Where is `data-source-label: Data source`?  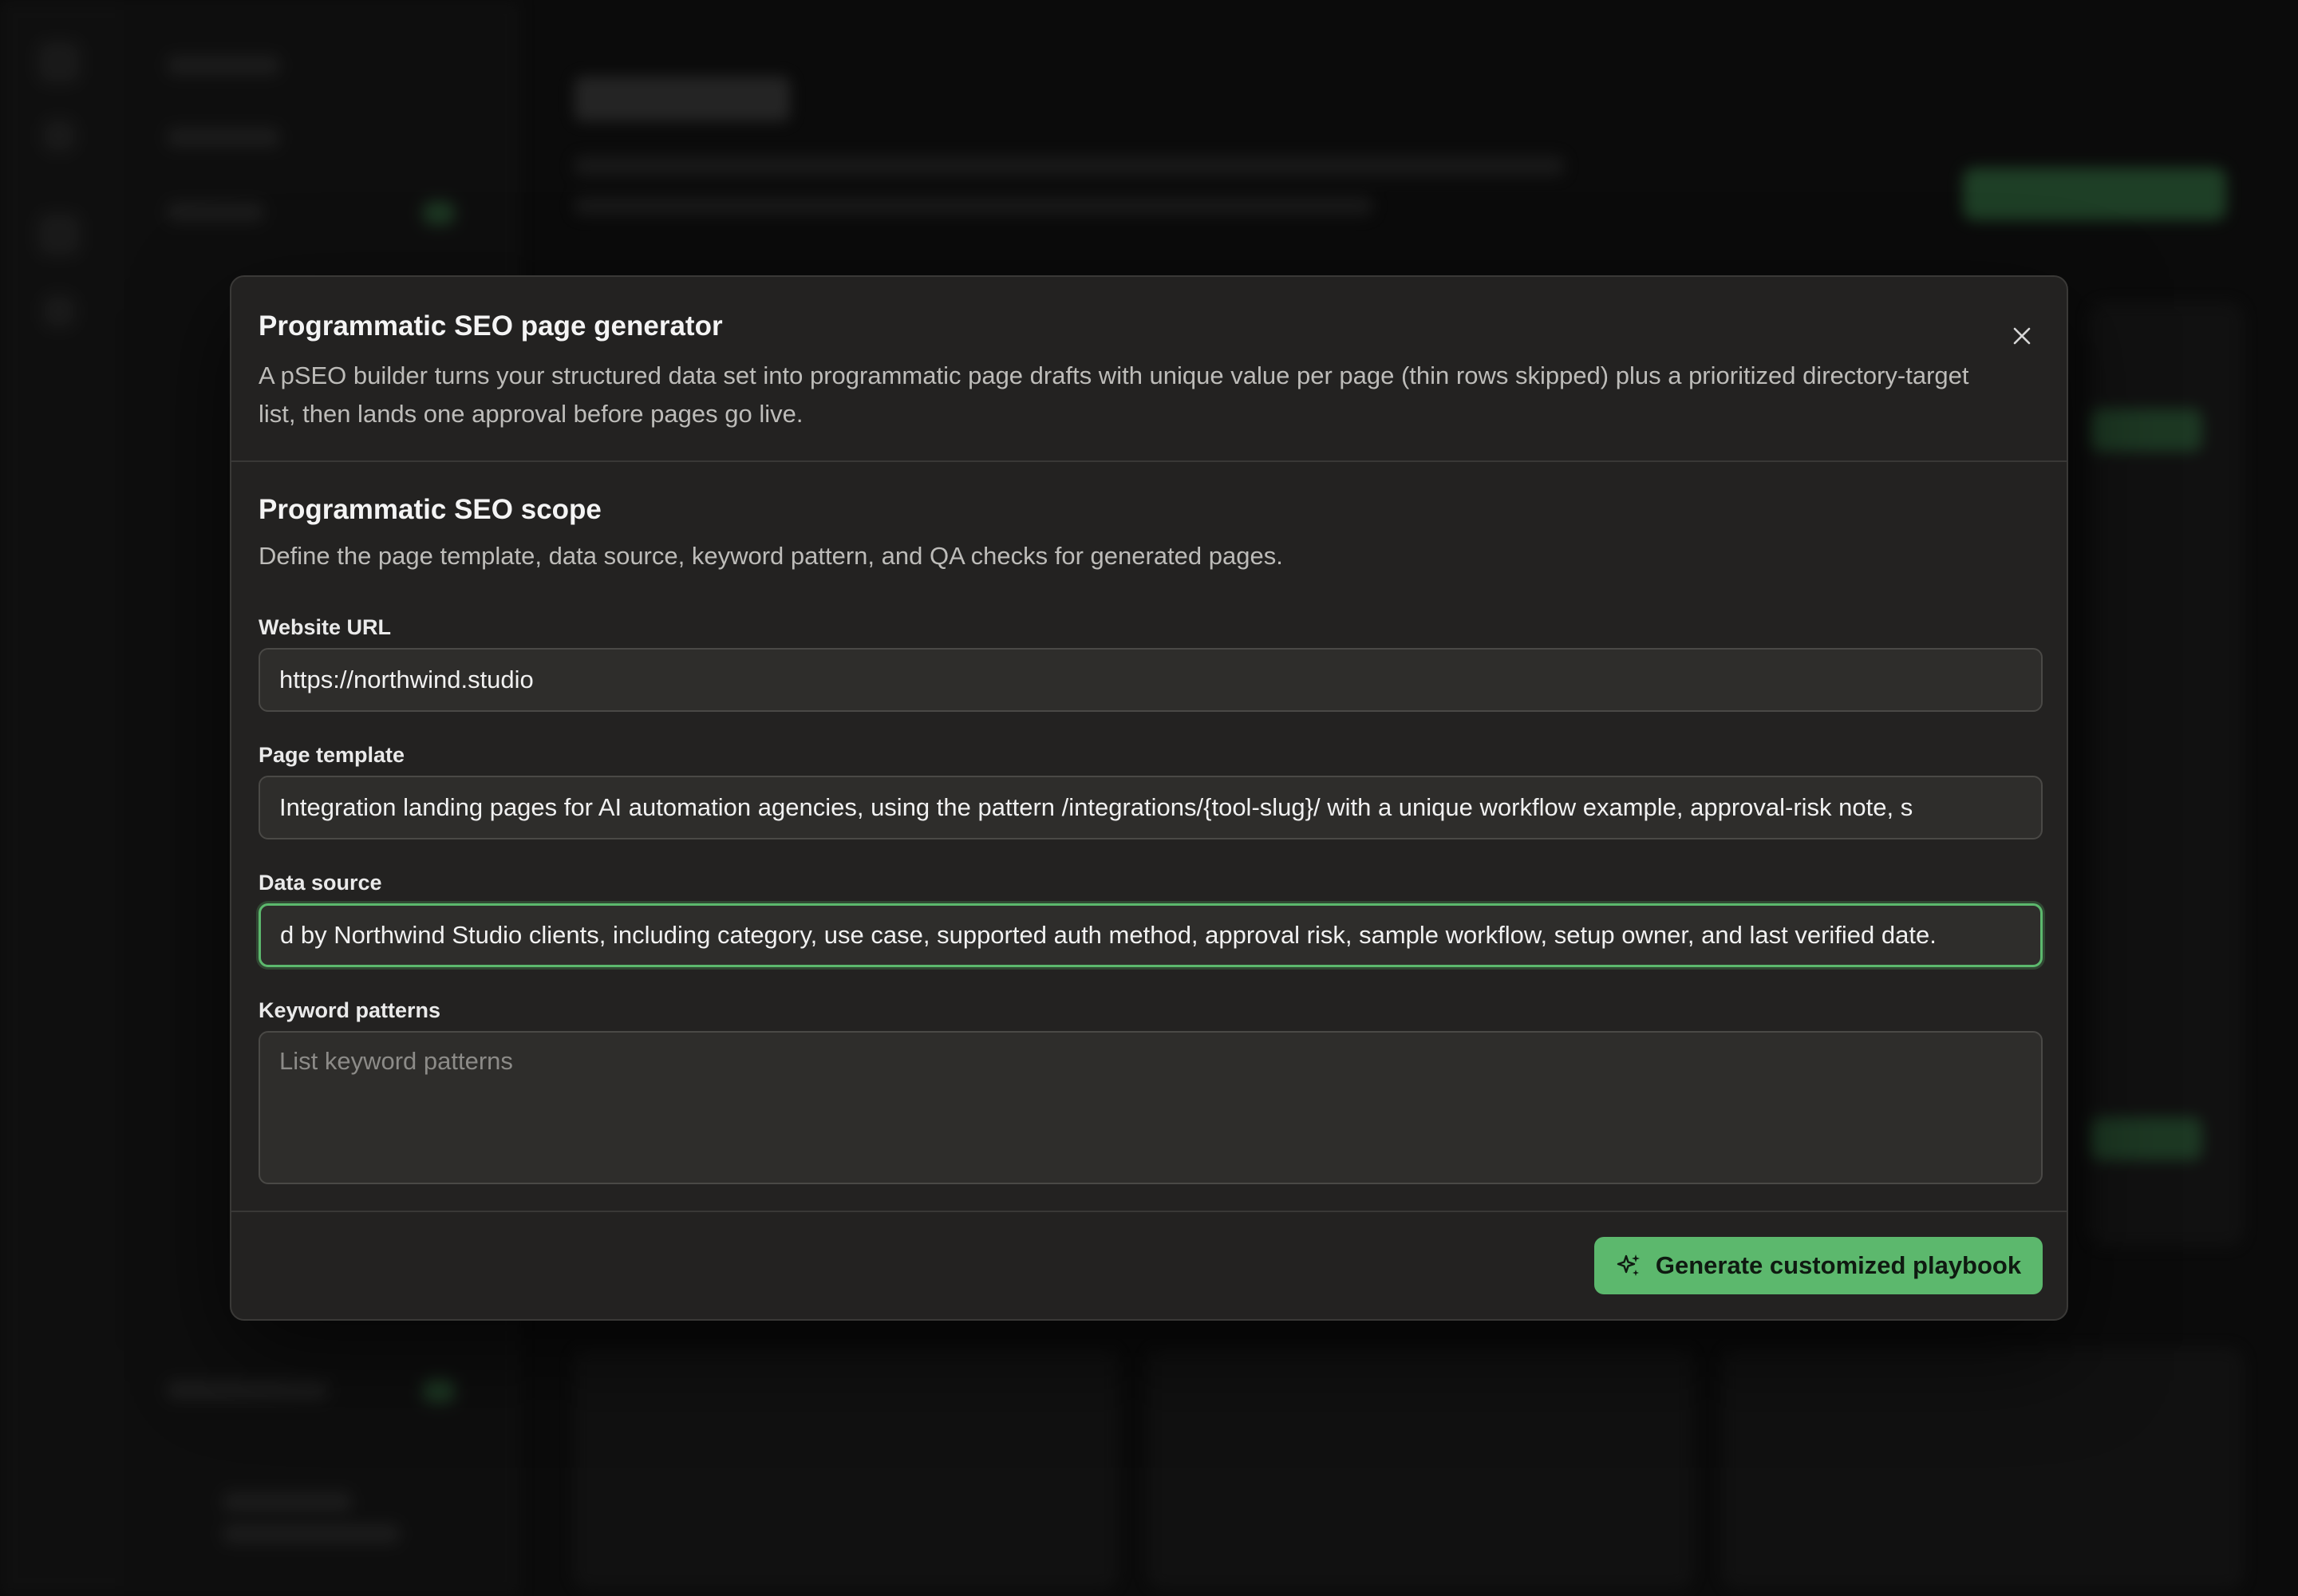 data-source-label: Data source is located at coordinates (321, 883).